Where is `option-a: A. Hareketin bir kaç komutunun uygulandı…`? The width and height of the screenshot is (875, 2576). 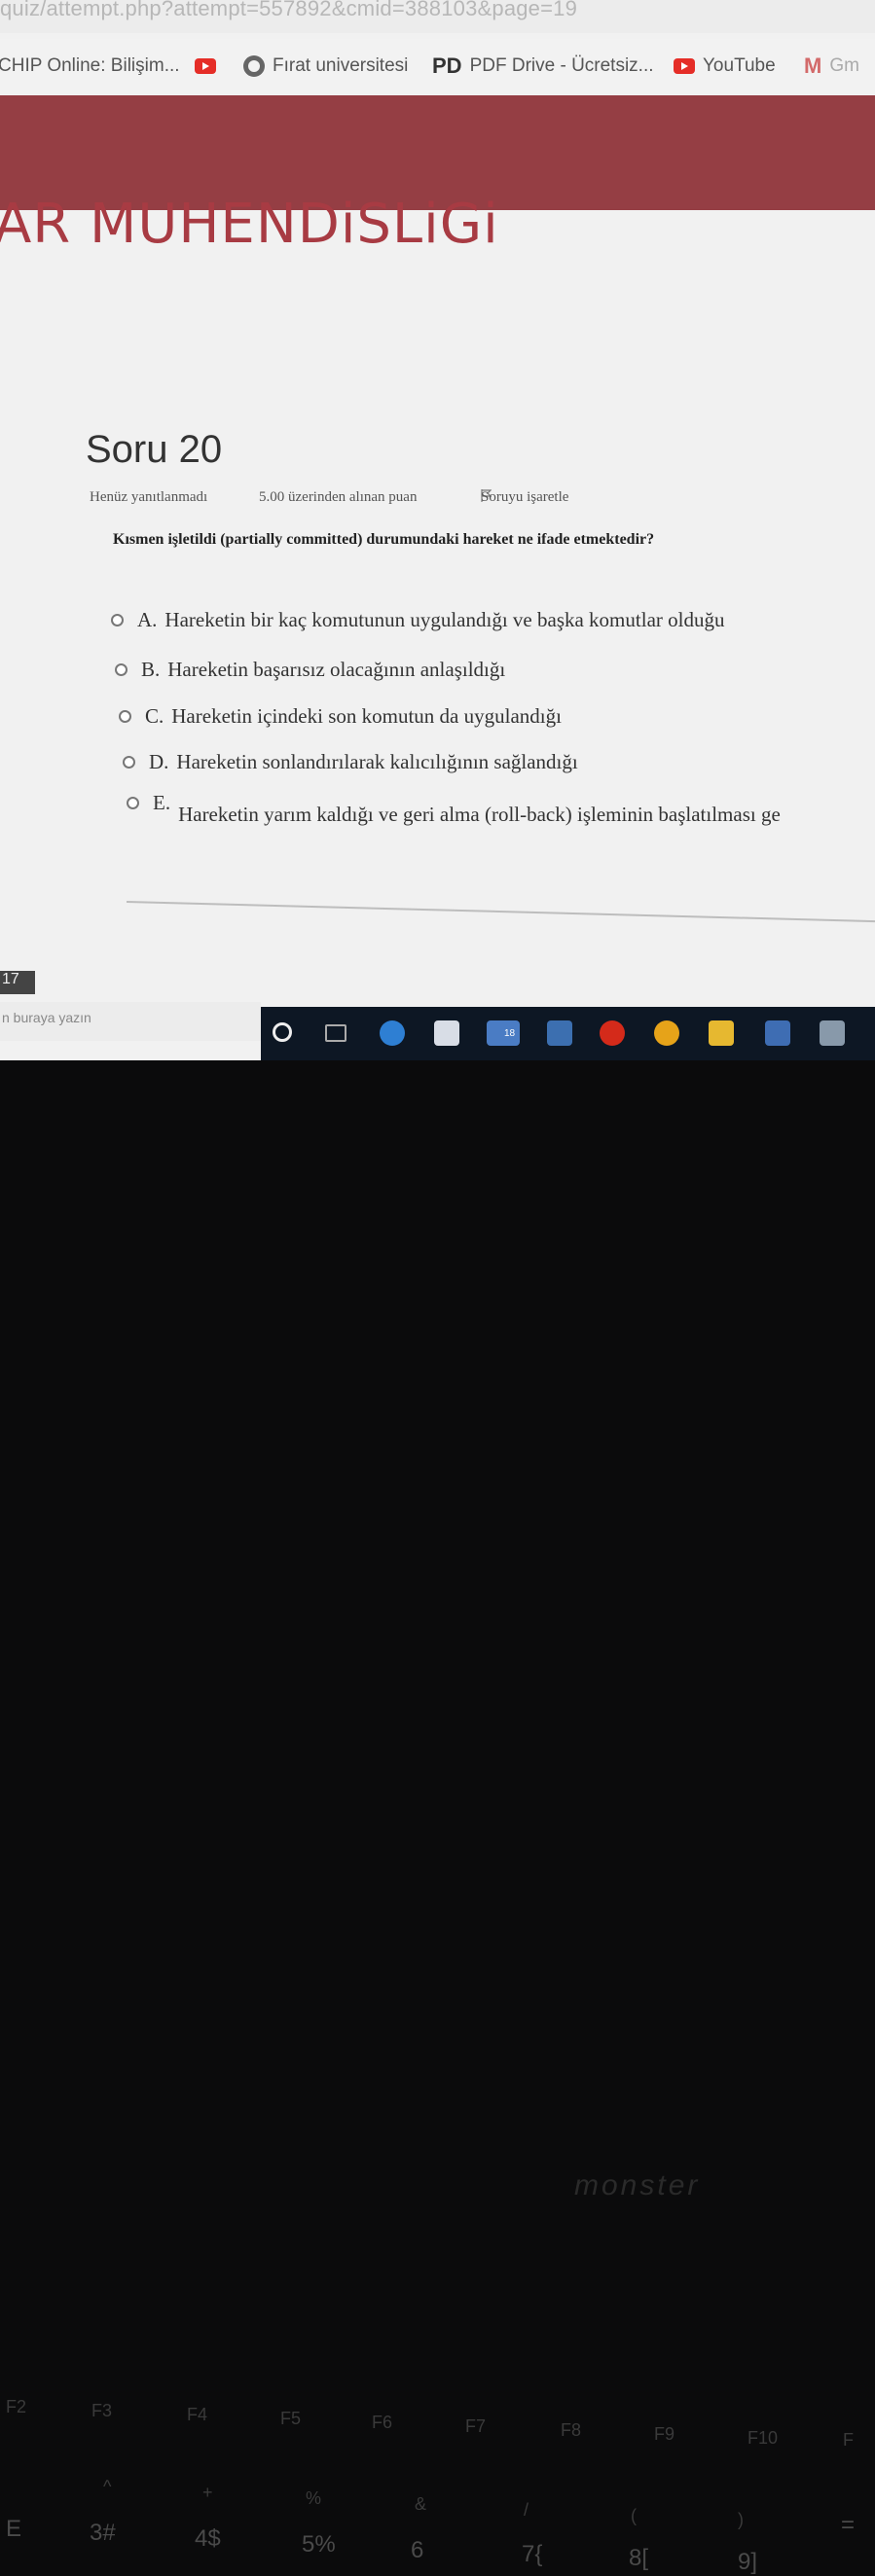 option-a: A. Hareketin bir kaç komutunun uygulandı… is located at coordinates (417, 620).